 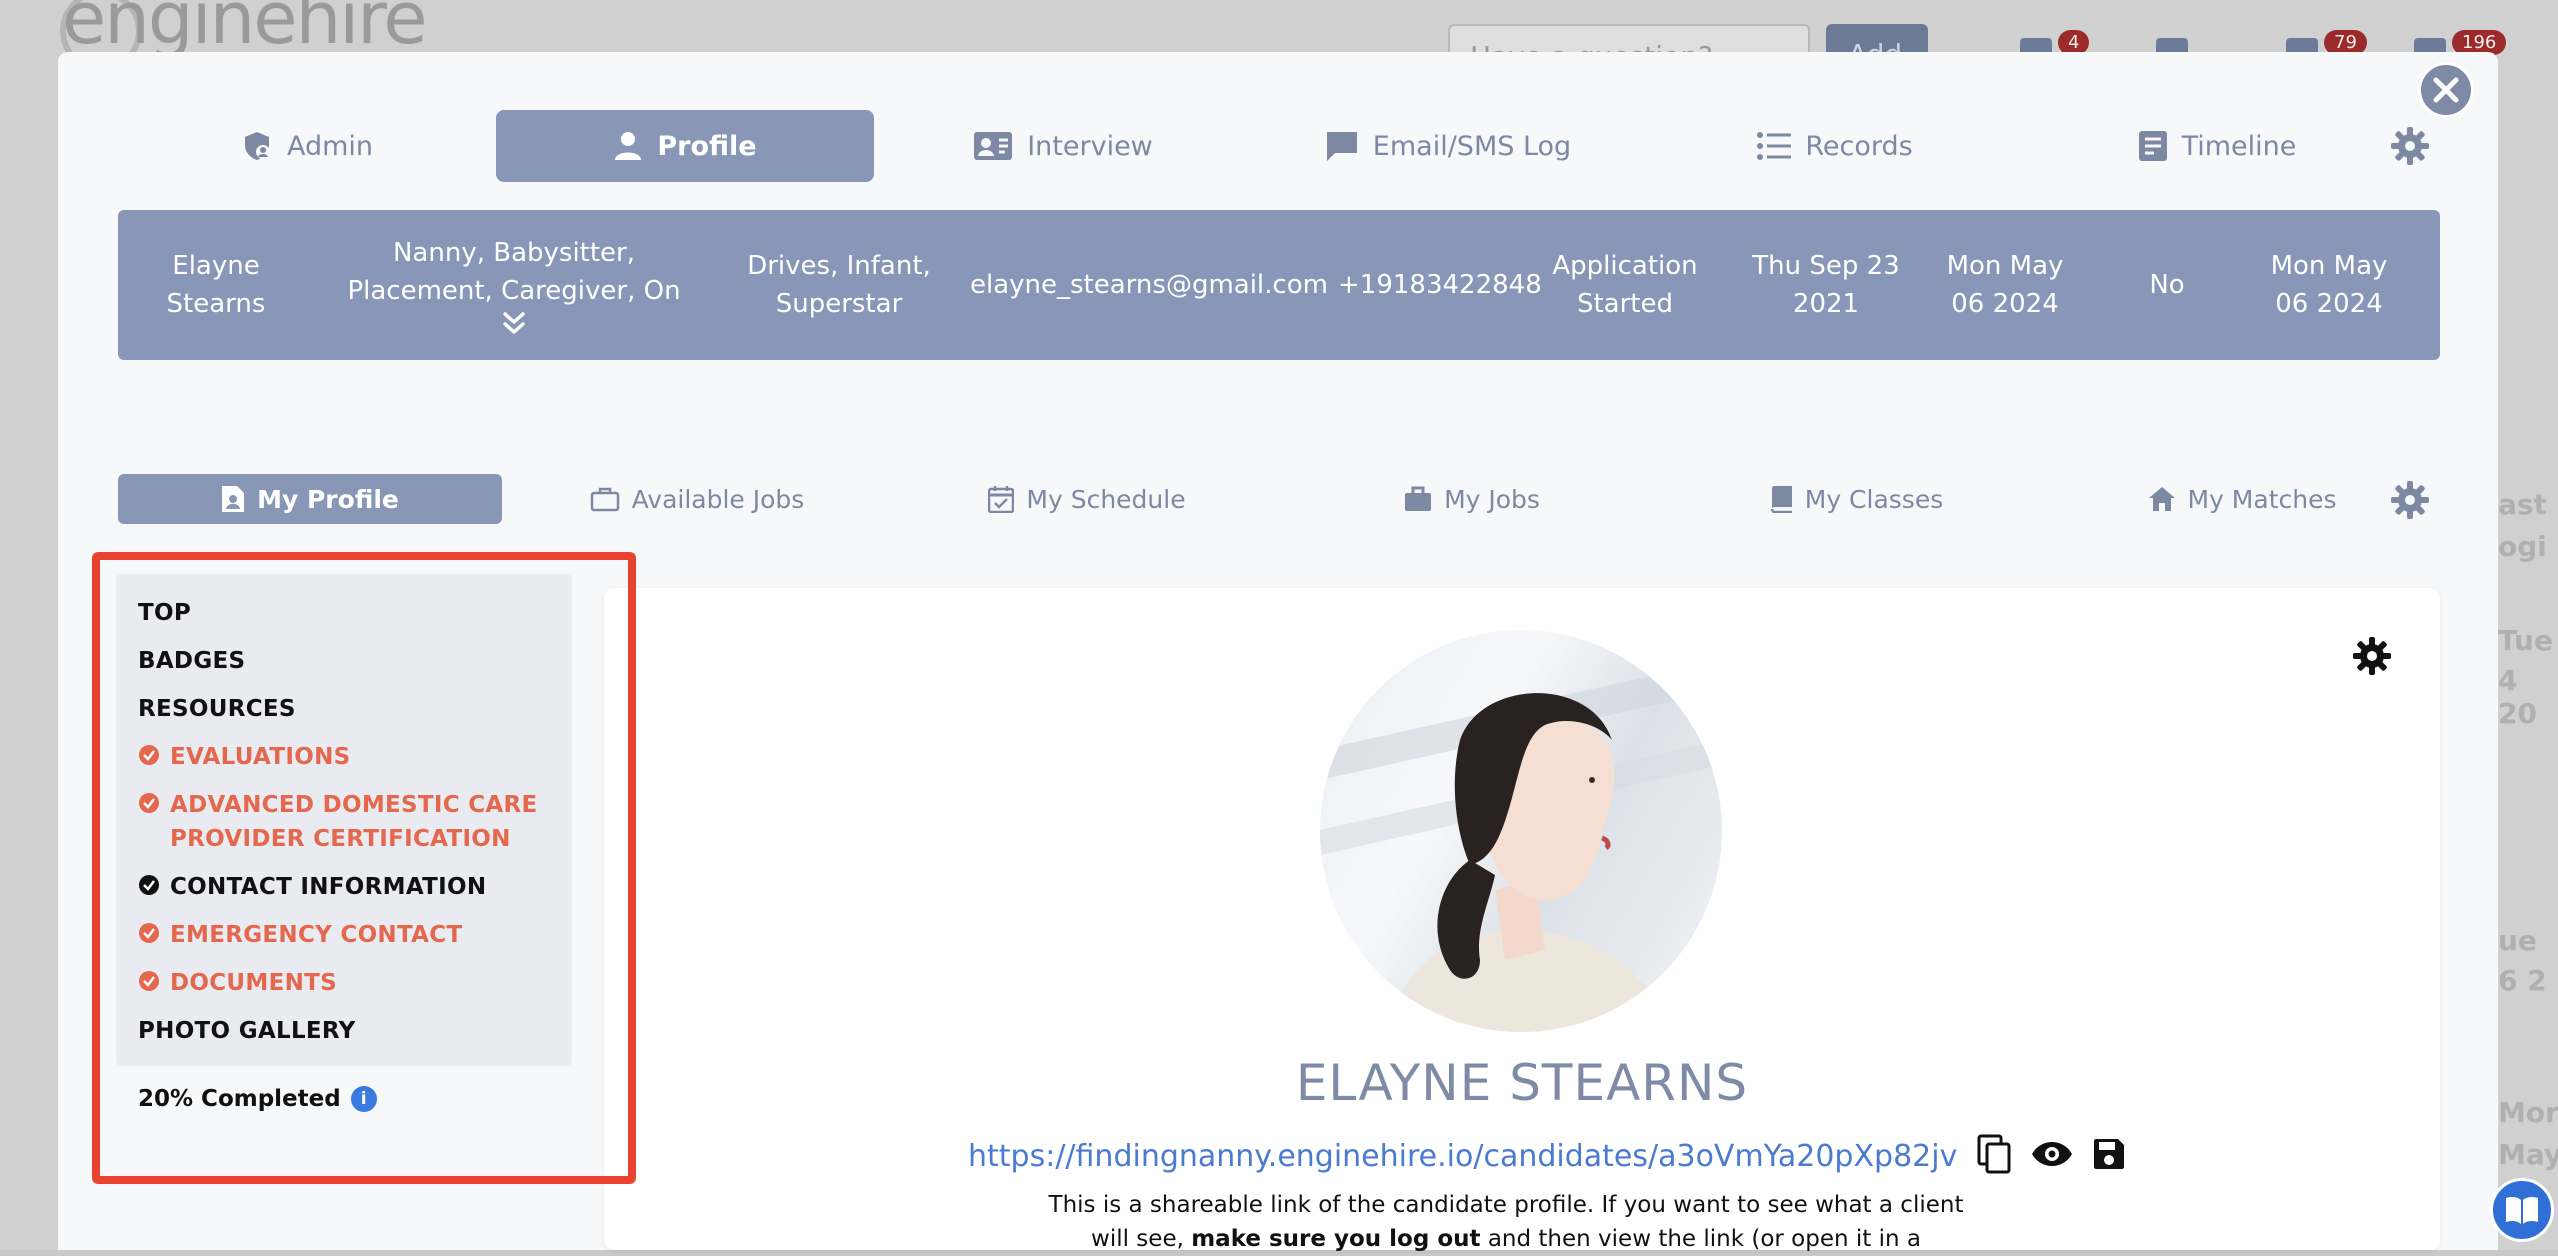 What do you see at coordinates (1522, 1083) in the screenshot?
I see `candidate-name: ELAYNE STEARNS` at bounding box center [1522, 1083].